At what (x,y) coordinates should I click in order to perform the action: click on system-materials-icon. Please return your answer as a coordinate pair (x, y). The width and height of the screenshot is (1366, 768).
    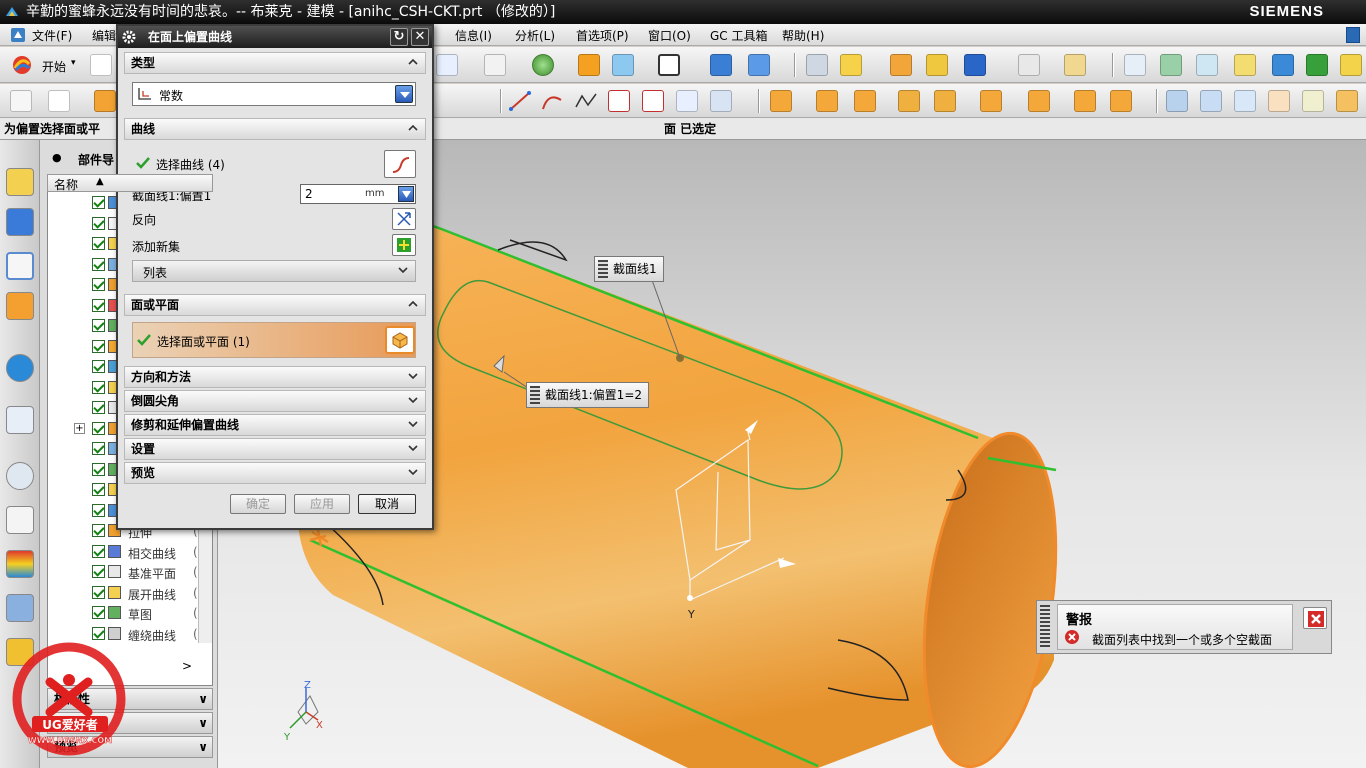
    Looking at the image, I should click on (20, 520).